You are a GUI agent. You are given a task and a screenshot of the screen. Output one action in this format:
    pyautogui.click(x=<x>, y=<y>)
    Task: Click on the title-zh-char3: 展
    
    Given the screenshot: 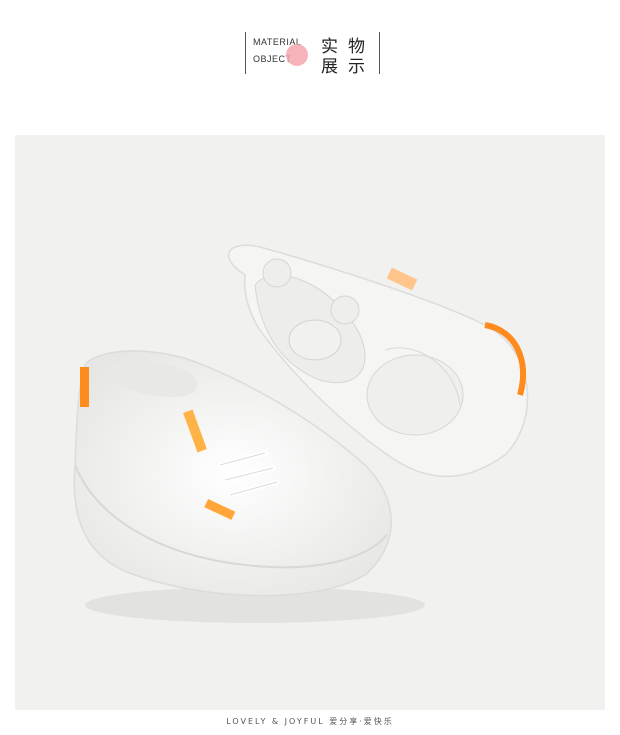 What is the action you would take?
    pyautogui.click(x=329, y=67)
    